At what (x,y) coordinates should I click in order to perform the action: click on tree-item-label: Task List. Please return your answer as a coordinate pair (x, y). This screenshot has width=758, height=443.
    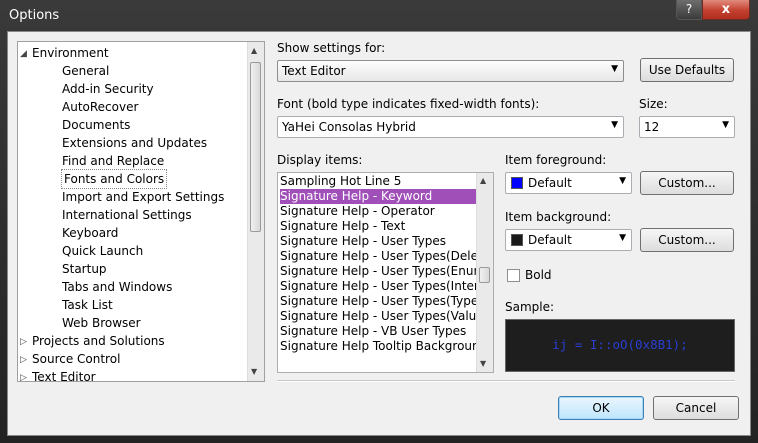
    Looking at the image, I should click on (87, 305).